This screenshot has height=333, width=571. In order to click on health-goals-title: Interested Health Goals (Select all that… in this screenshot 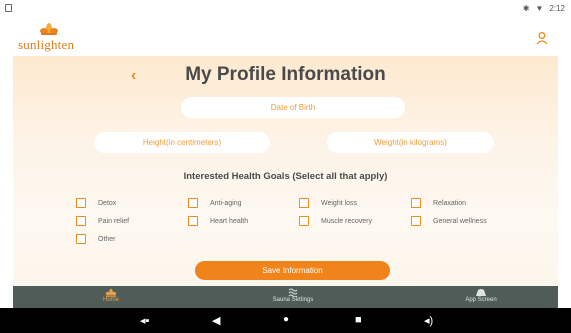, I will do `click(285, 176)`.